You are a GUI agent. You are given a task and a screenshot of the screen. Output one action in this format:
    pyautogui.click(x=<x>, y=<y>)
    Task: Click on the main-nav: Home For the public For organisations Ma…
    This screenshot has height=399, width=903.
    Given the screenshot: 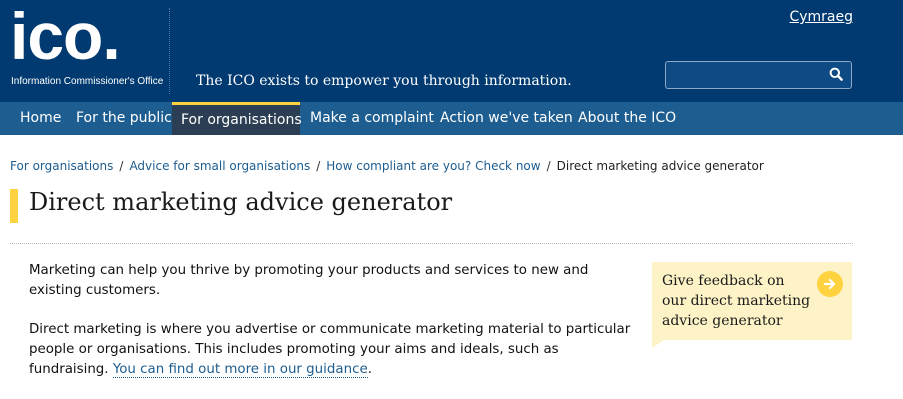 What is the action you would take?
    pyautogui.click(x=451, y=118)
    